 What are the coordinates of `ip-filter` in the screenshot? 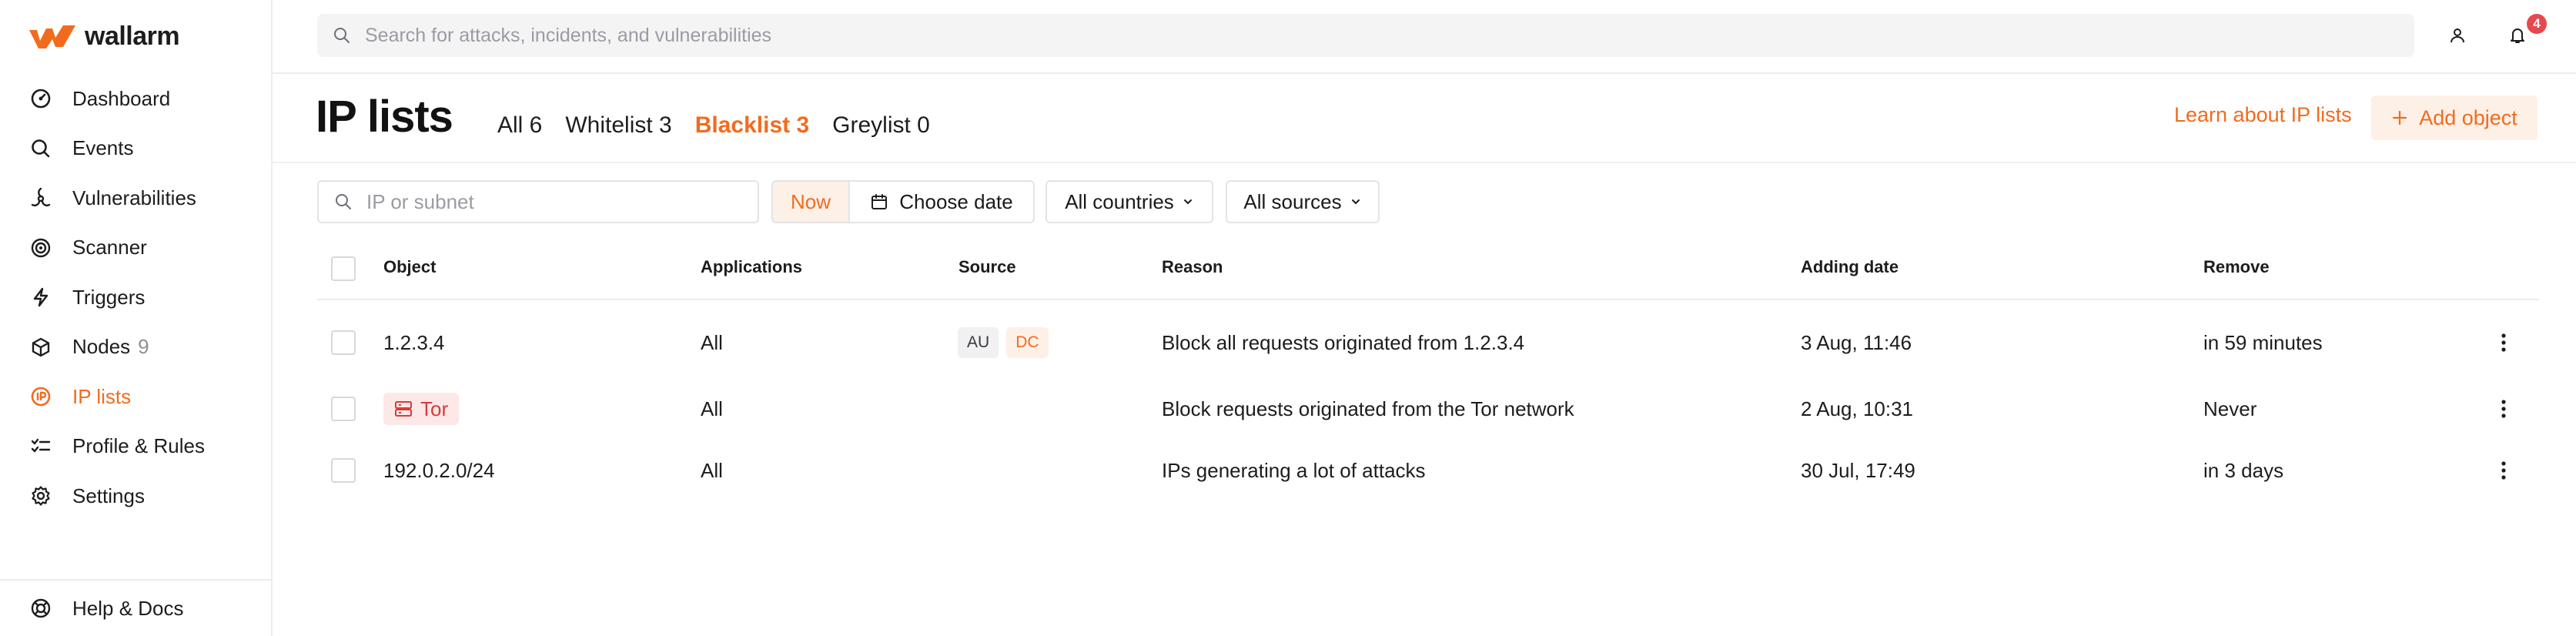 It's located at (538, 202).